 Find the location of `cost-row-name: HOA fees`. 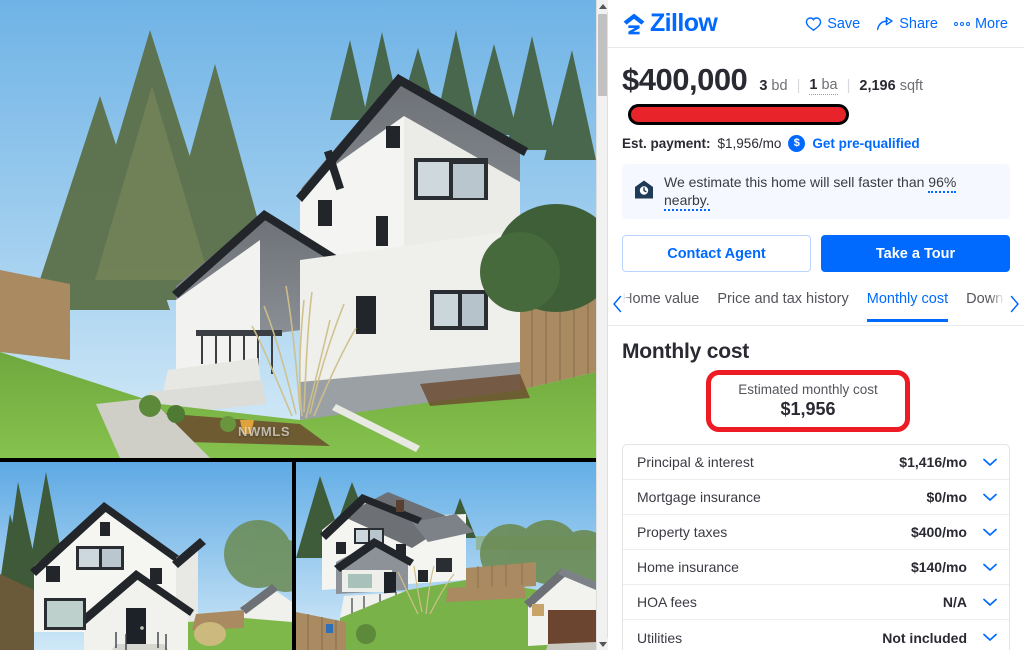

cost-row-name: HOA fees is located at coordinates (667, 602).